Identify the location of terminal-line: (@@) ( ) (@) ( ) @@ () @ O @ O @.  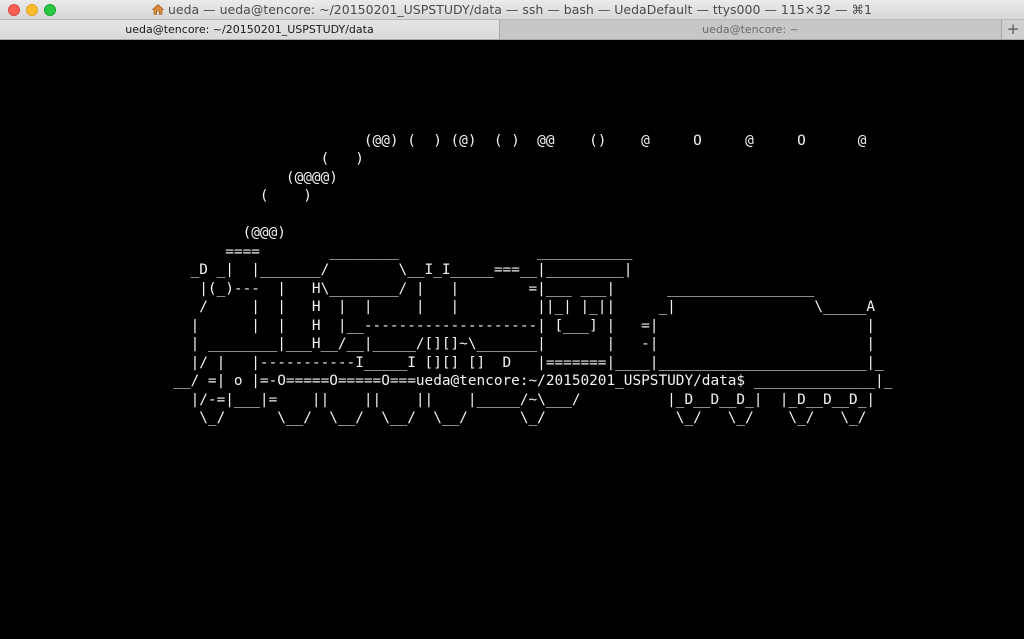
(433, 141).